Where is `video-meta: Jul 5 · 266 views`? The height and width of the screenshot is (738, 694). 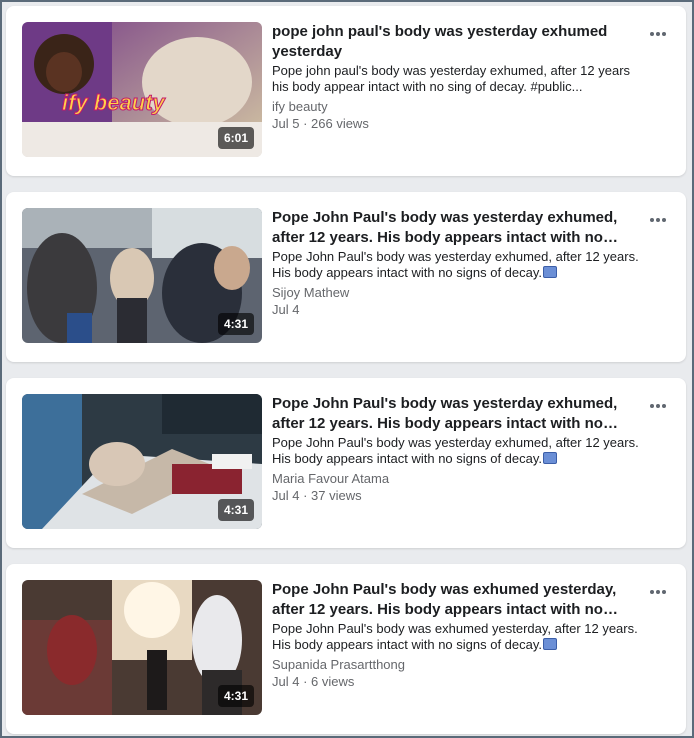
video-meta: Jul 5 · 266 views is located at coordinates (320, 123).